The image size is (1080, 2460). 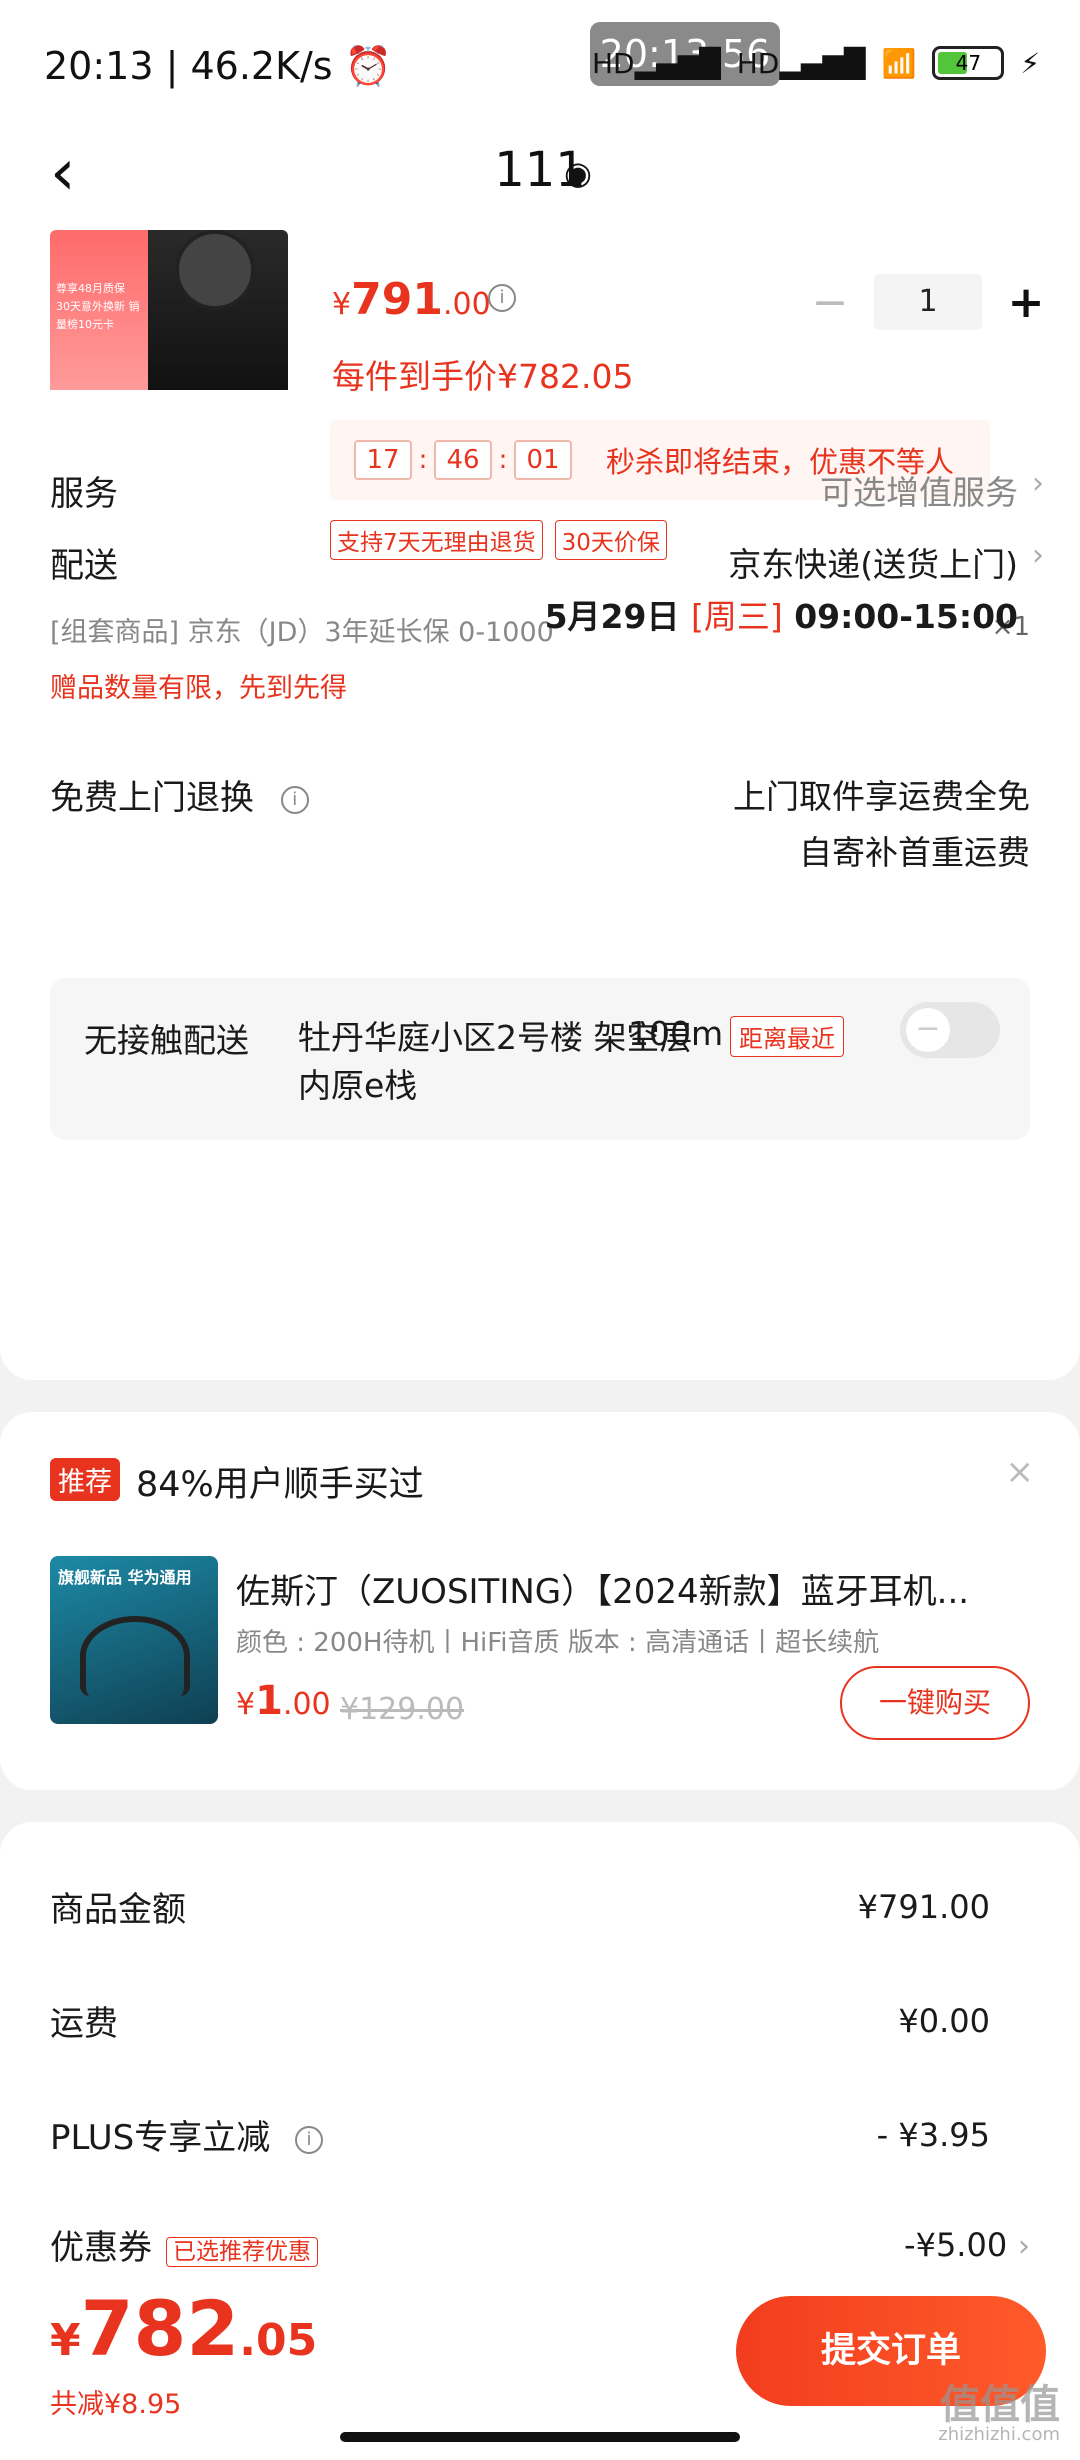 What do you see at coordinates (944, 2020) in the screenshot?
I see `shipping-value: ¥0.00` at bounding box center [944, 2020].